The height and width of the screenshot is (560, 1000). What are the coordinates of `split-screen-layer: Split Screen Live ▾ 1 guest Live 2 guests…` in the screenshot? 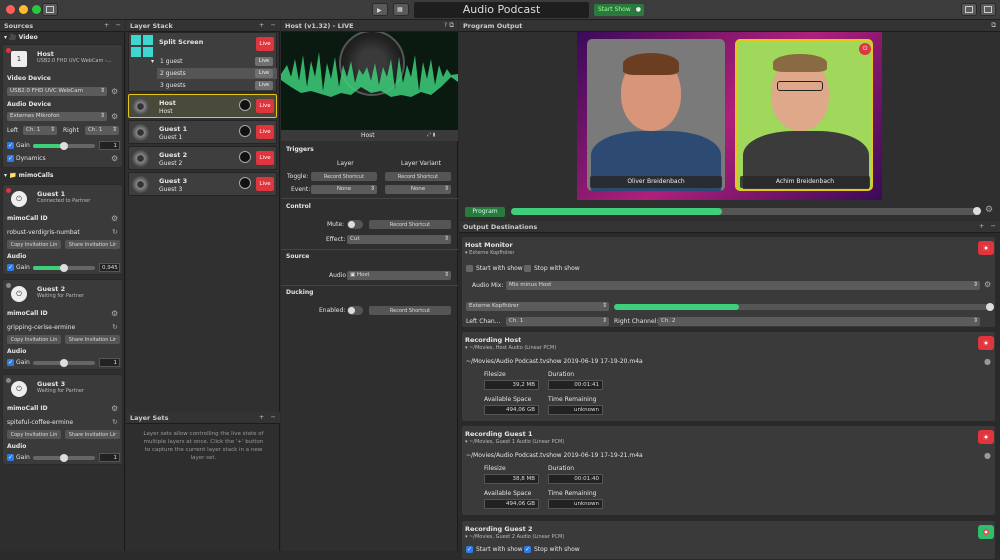 It's located at (202, 62).